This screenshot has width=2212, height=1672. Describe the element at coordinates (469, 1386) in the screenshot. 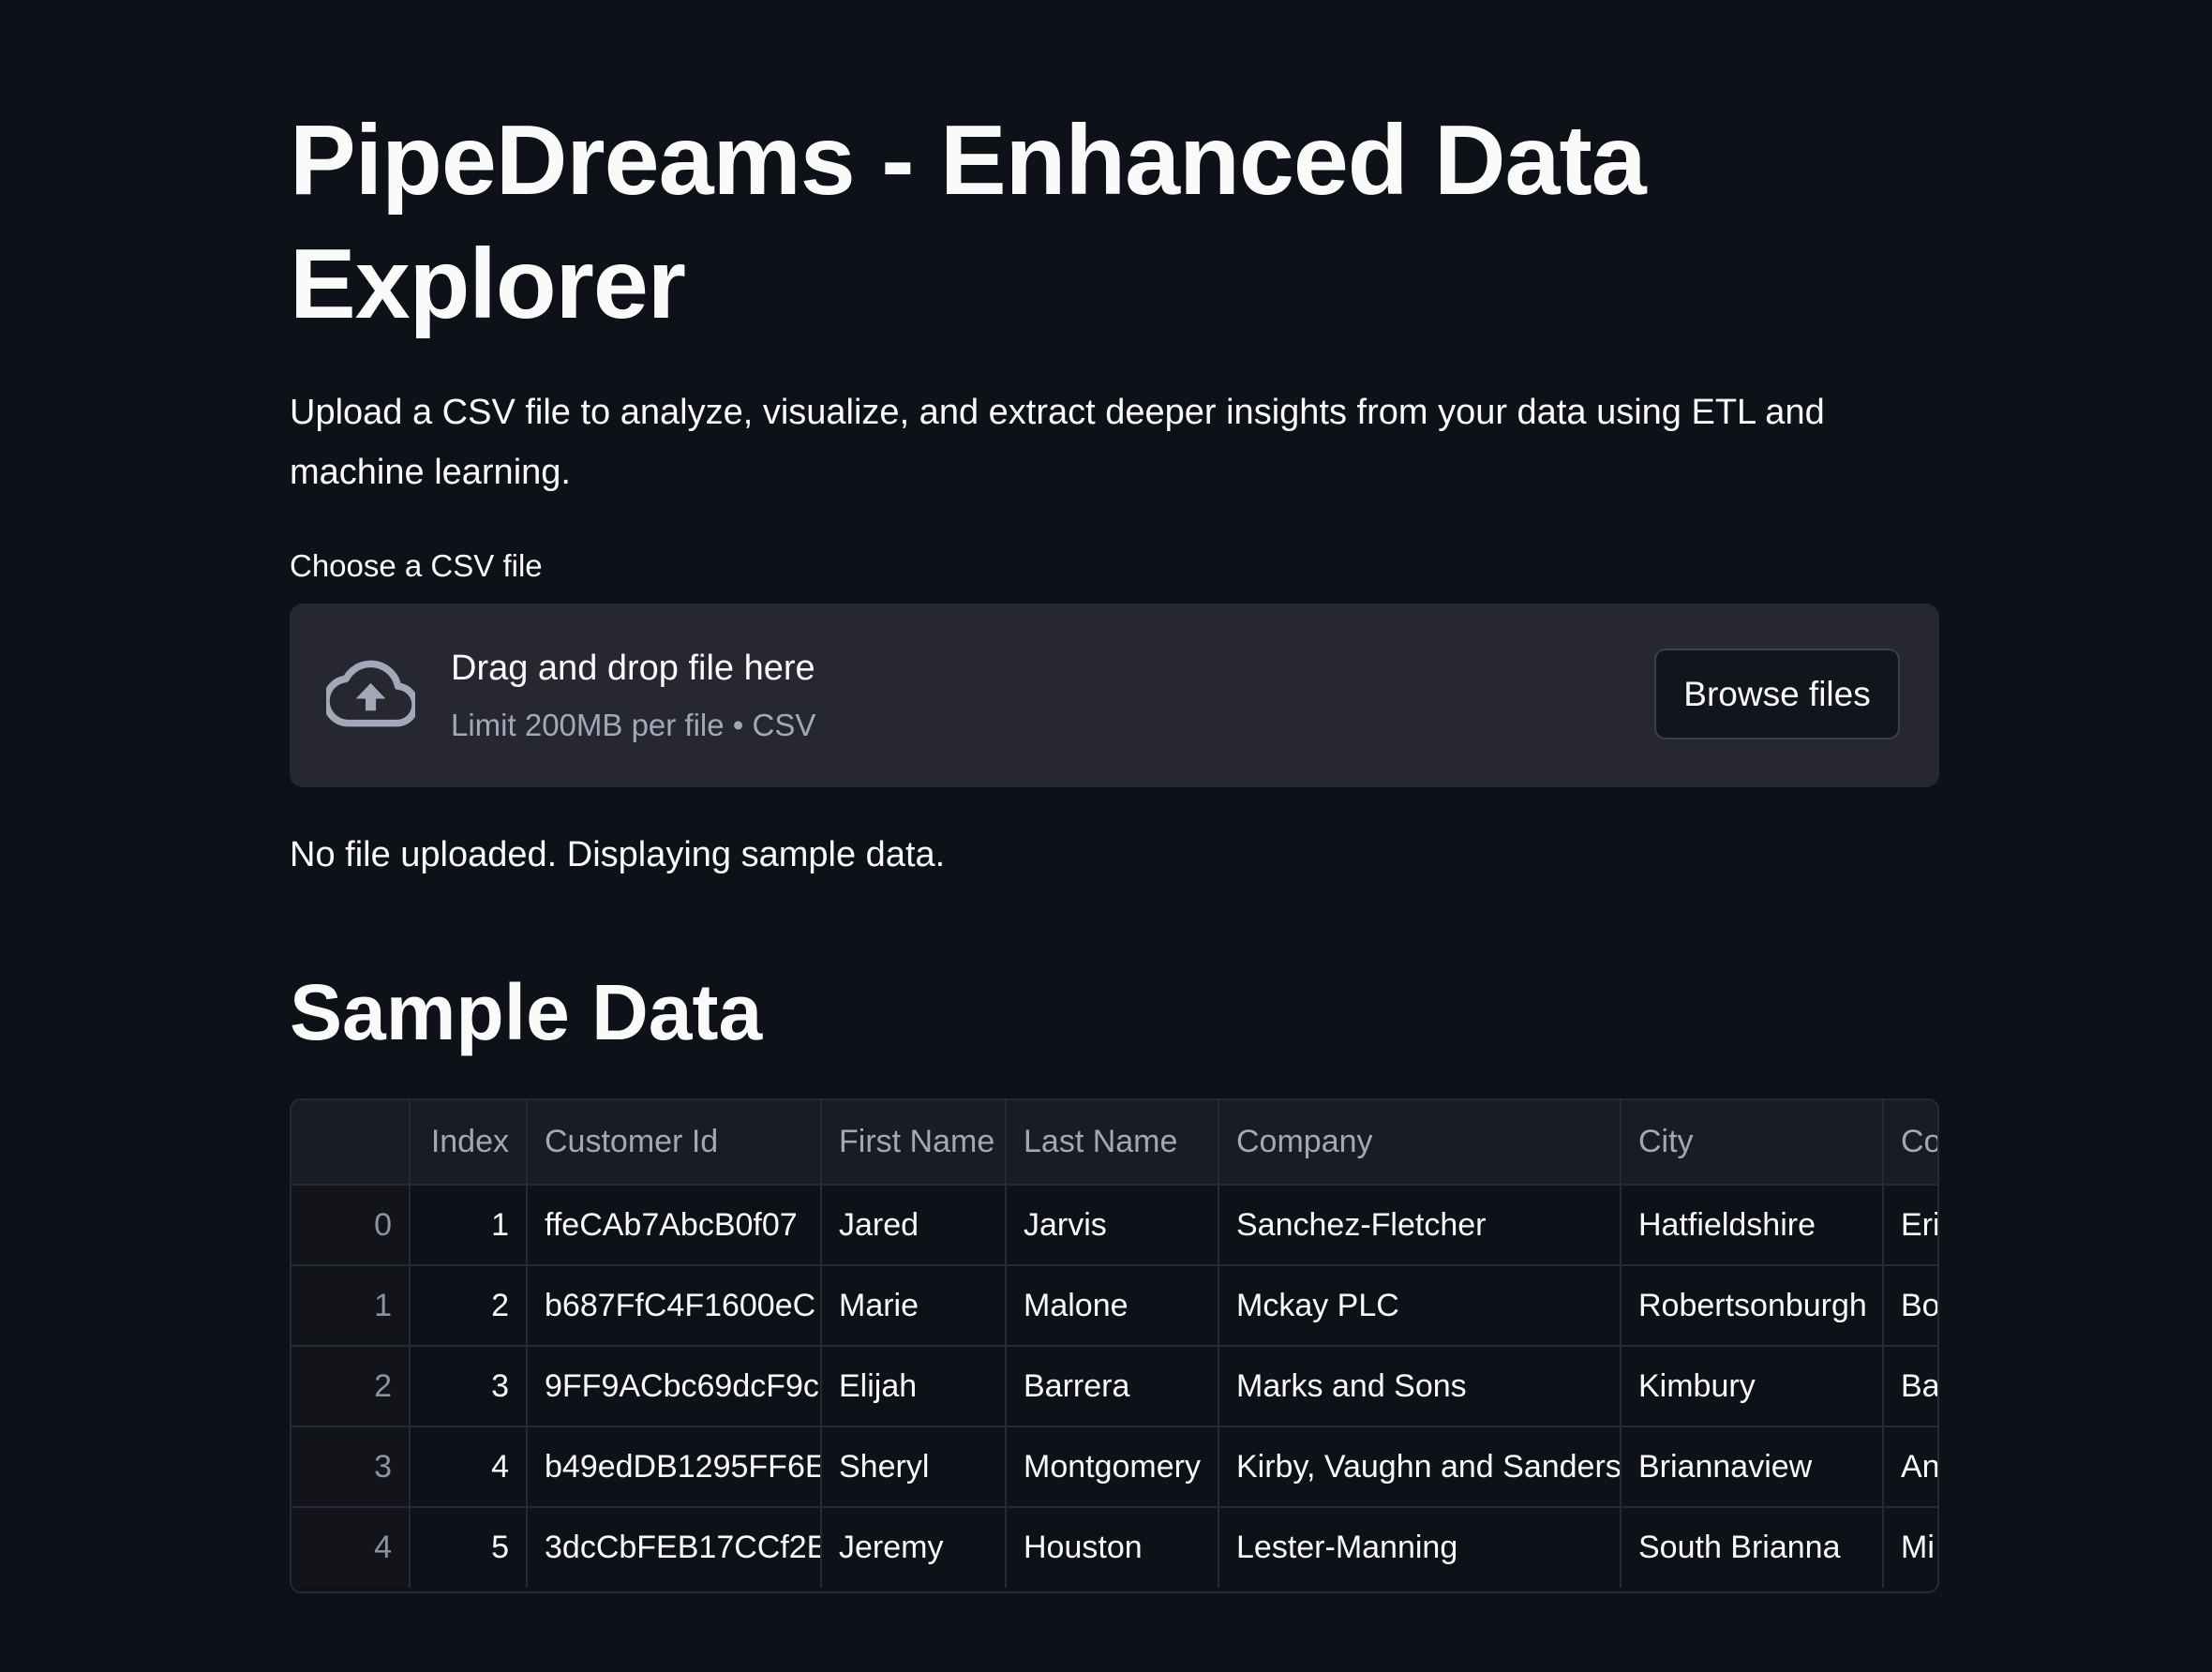

I see `index-cell: 3` at that location.